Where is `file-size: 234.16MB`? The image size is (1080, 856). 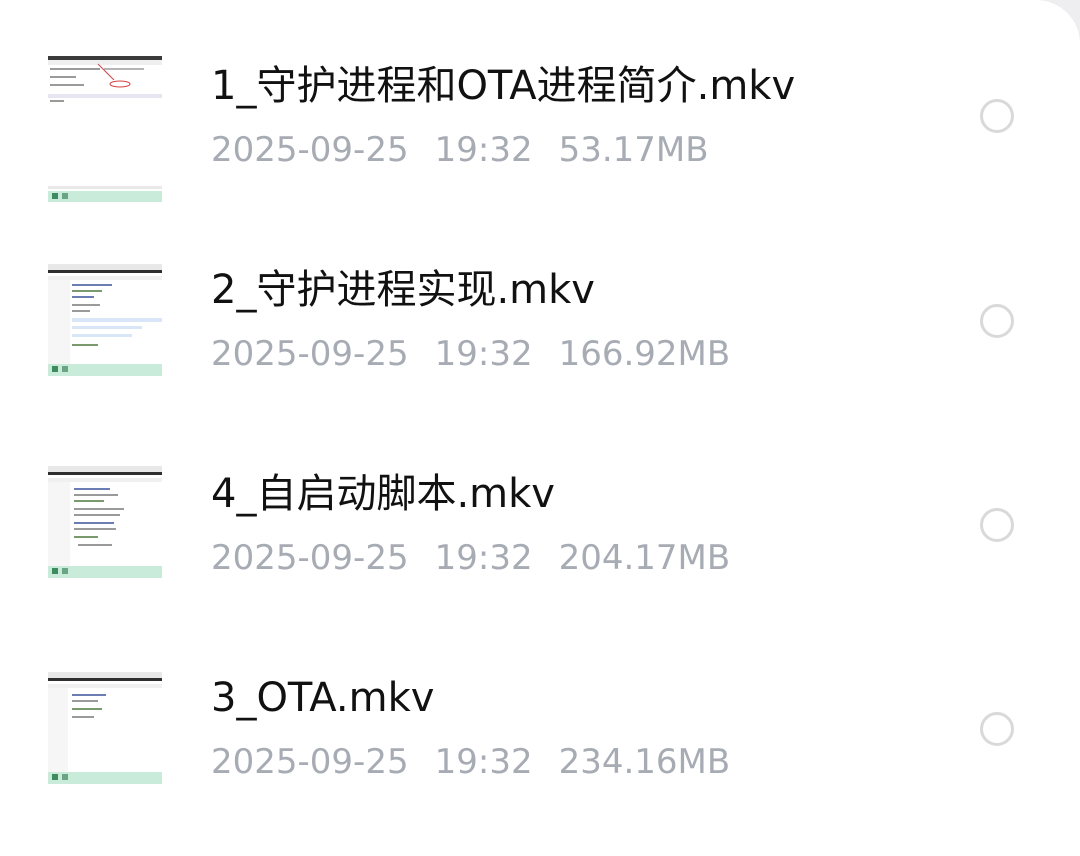 file-size: 234.16MB is located at coordinates (644, 762).